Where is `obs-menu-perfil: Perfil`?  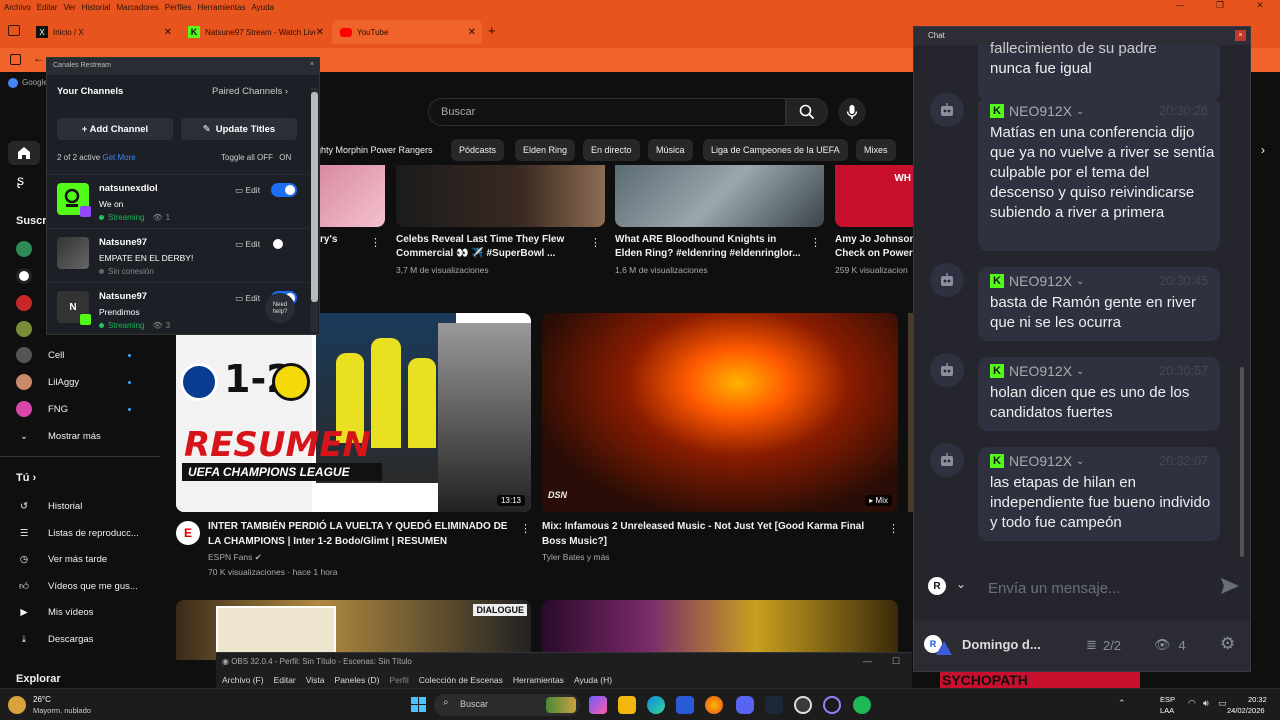
obs-menu-perfil: Perfil is located at coordinates (398, 680).